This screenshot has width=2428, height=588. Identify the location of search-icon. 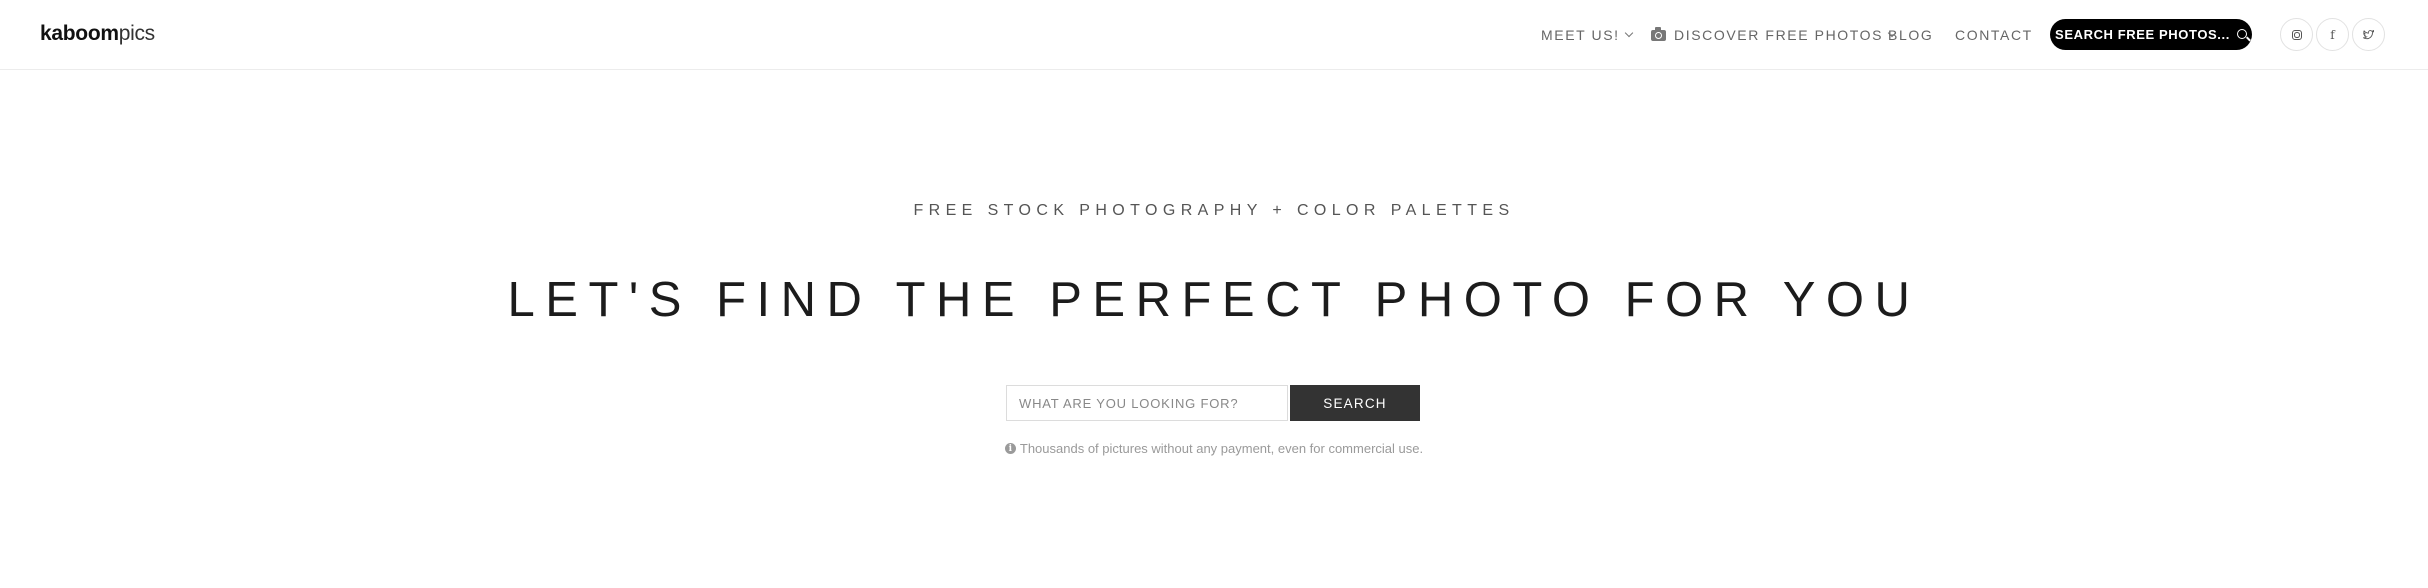
(2241, 33).